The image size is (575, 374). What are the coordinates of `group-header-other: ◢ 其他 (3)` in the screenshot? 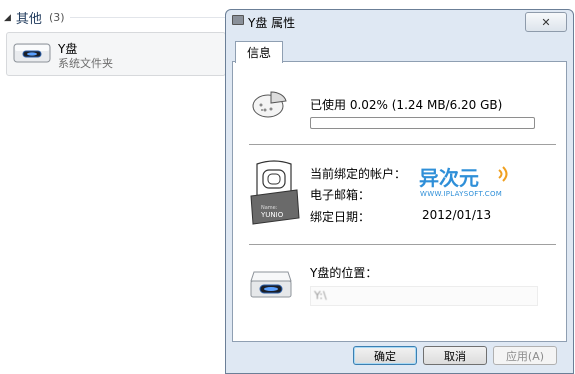 It's located at (34, 17).